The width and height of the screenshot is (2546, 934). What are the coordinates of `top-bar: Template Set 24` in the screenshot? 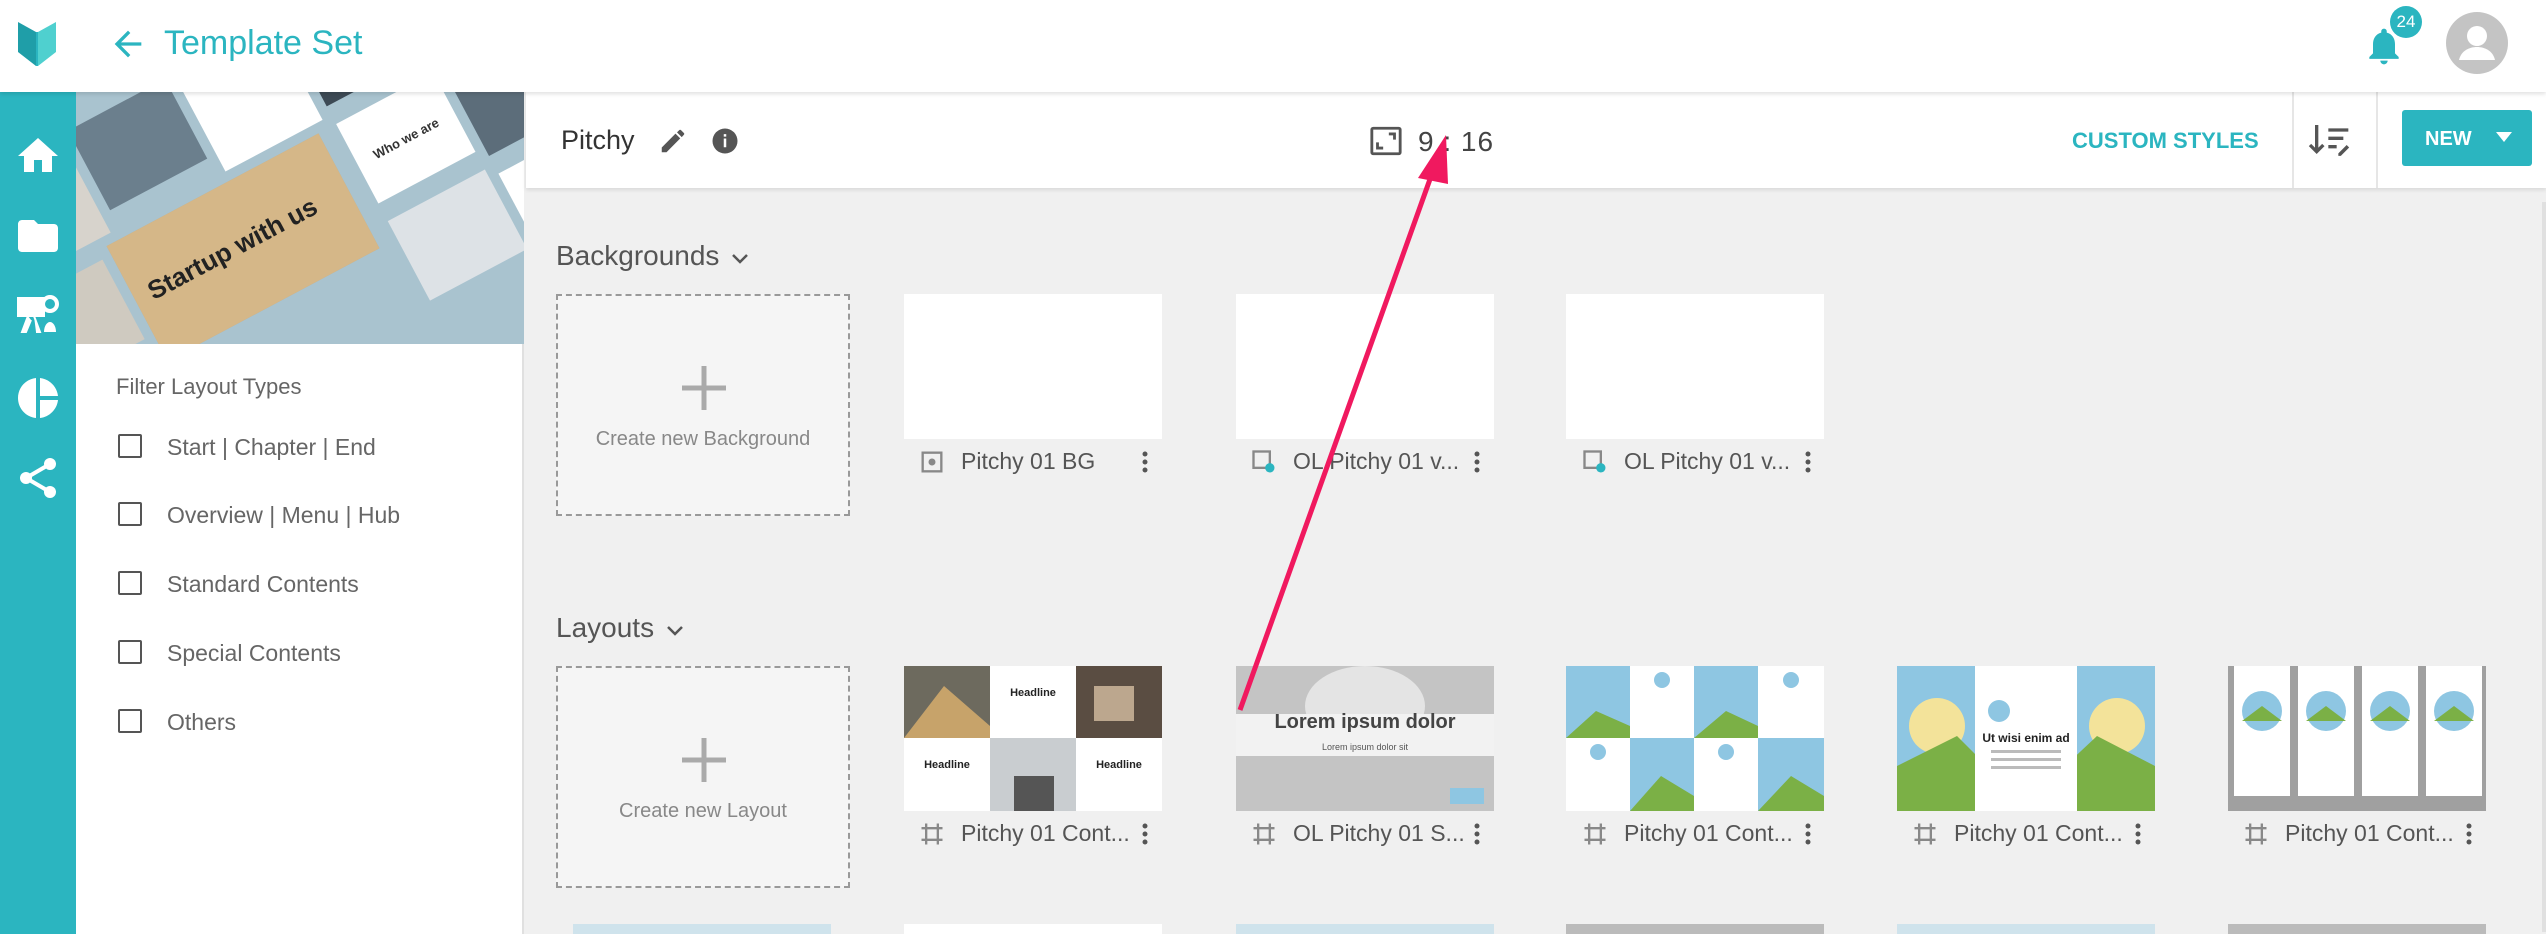 It's located at (1273, 46).